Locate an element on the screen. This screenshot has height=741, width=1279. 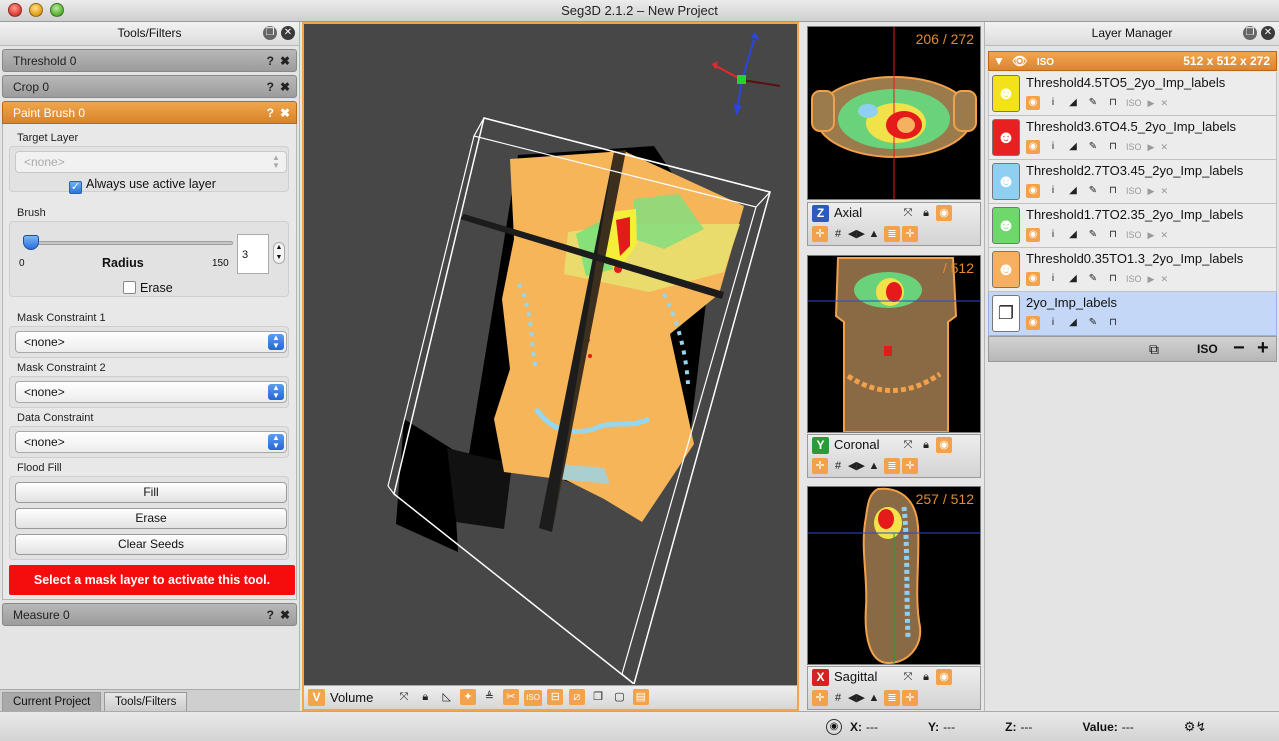
radius-spin-arrows-icon: ▲ ▼ is located at coordinates (279, 253).